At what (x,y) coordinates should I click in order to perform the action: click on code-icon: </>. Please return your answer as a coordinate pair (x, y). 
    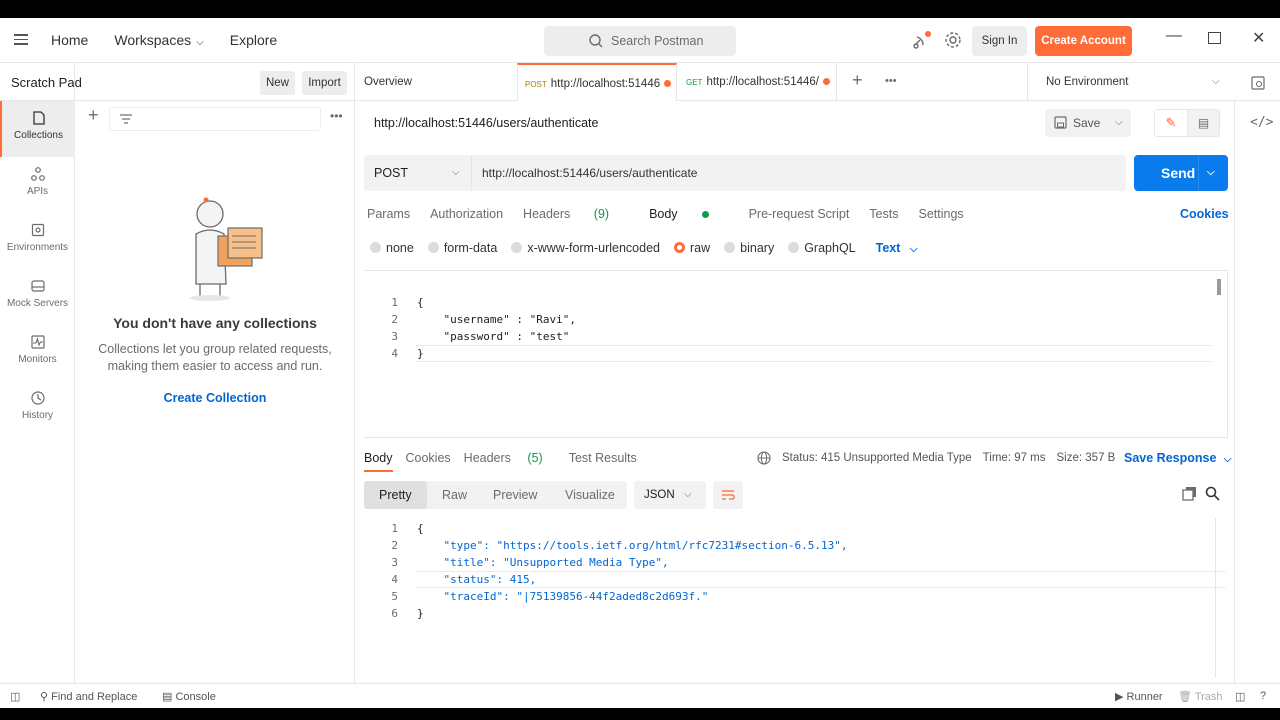
    Looking at the image, I should click on (1261, 122).